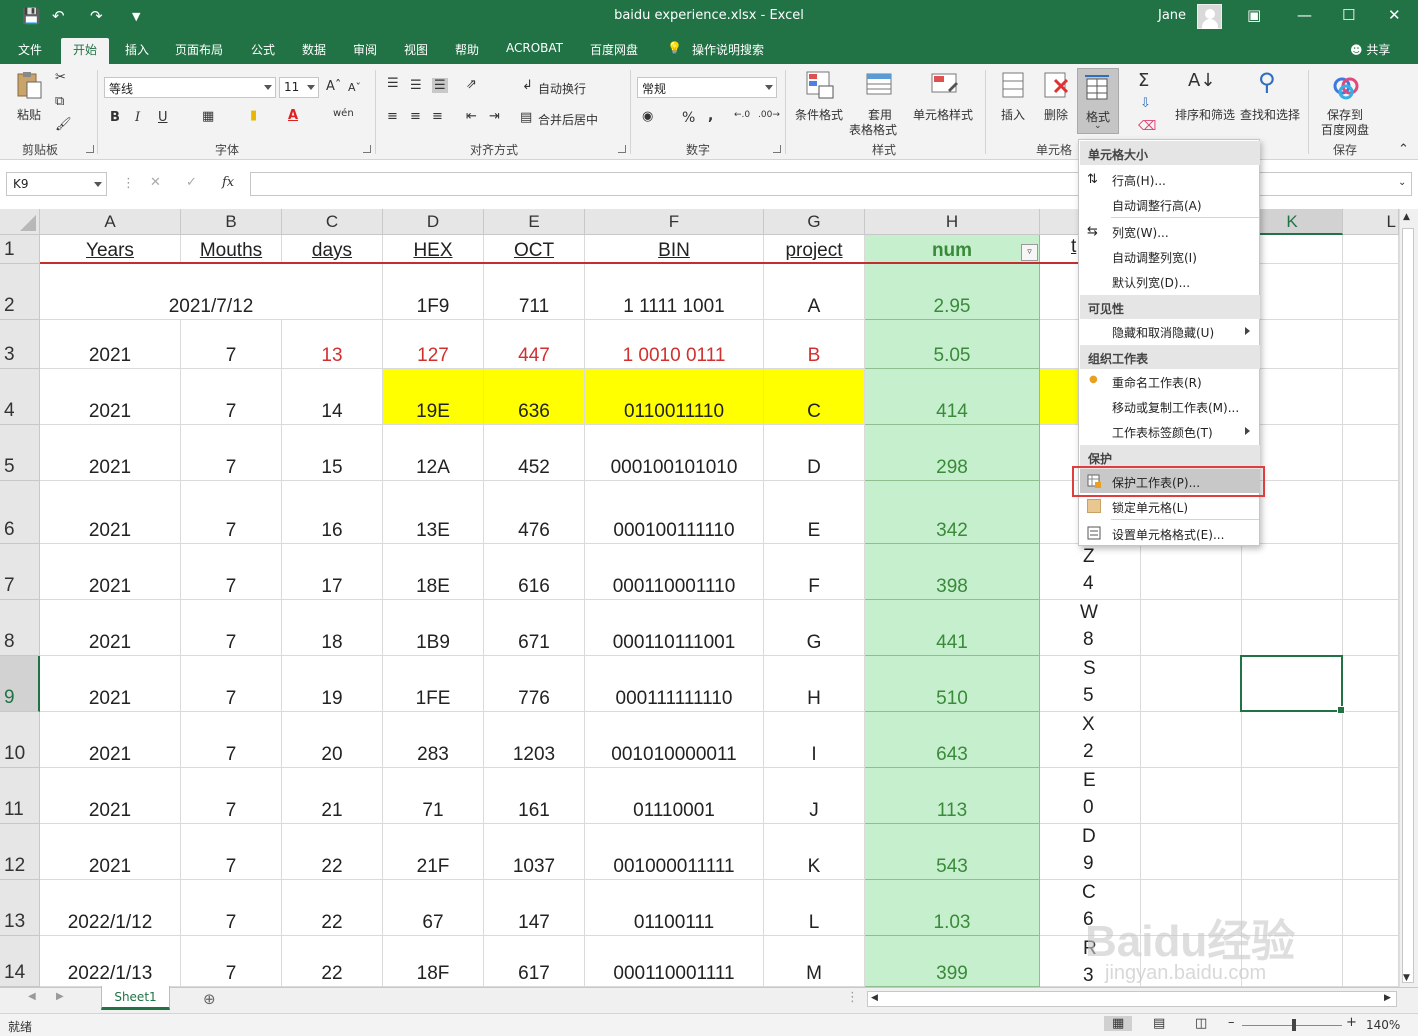 The width and height of the screenshot is (1418, 1036). What do you see at coordinates (314, 49) in the screenshot?
I see `tab-data: 数据` at bounding box center [314, 49].